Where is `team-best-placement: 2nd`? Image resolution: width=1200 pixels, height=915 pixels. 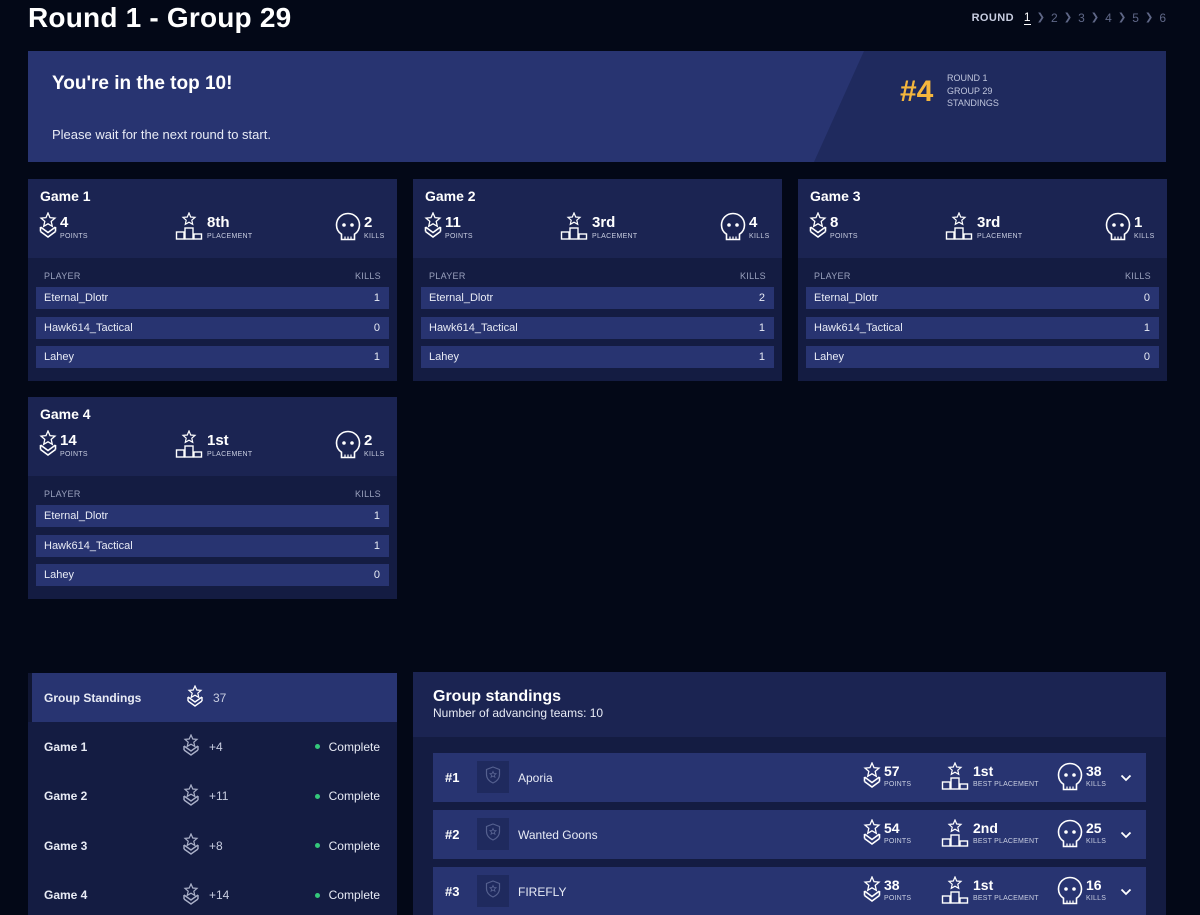 team-best-placement: 2nd is located at coordinates (985, 828).